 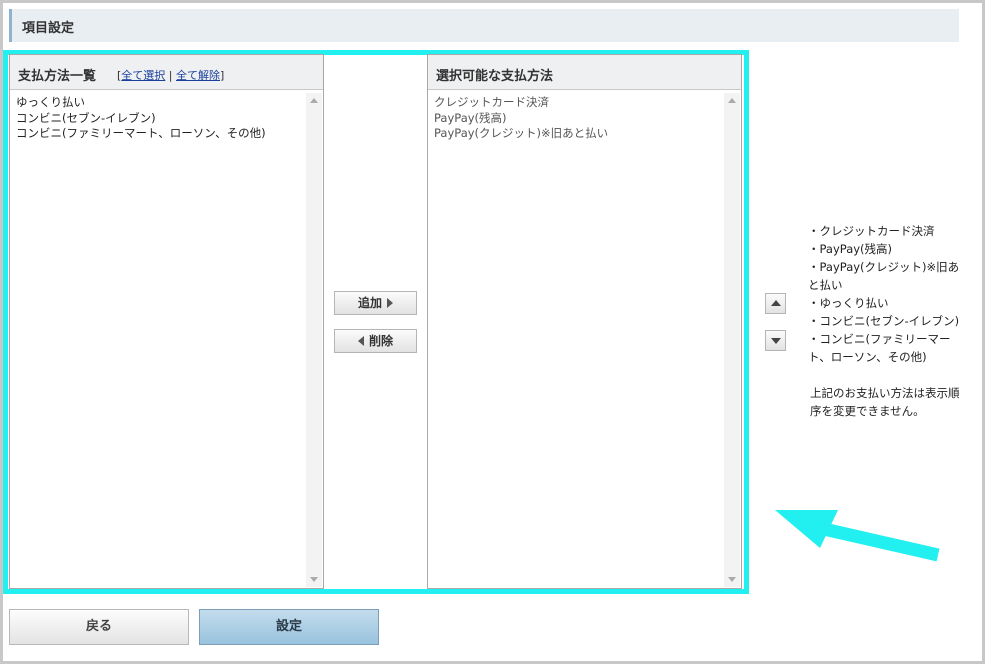 I want to click on list-item: ゆっくり払い, so click(x=141, y=103).